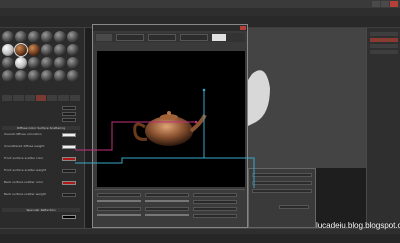 The height and width of the screenshot is (243, 400). Describe the element at coordinates (358, 225) in the screenshot. I see `watermark-text: lucadeiu.blog.blogspot.com` at that location.